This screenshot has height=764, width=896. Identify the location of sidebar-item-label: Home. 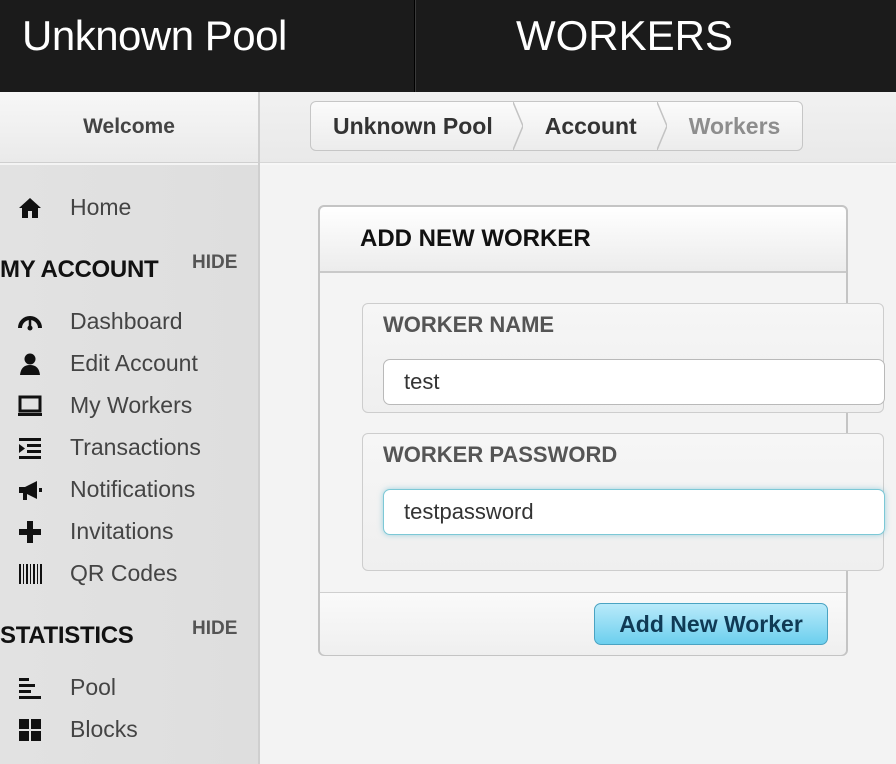
(101, 207).